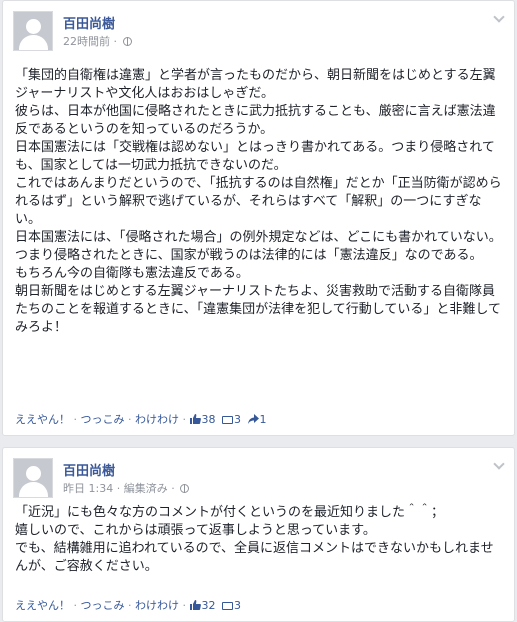 This screenshot has height=622, width=517. I want to click on like-count: 38, so click(204, 419).